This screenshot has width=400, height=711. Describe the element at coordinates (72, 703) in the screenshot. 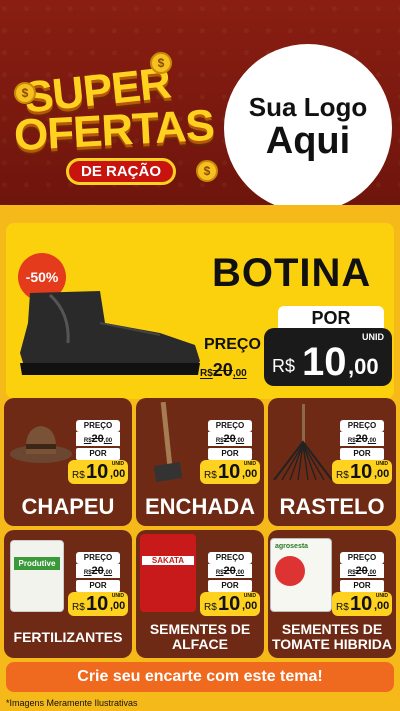

I see `disclaimer-text: *Imagens Meramente Ilustrativas` at that location.